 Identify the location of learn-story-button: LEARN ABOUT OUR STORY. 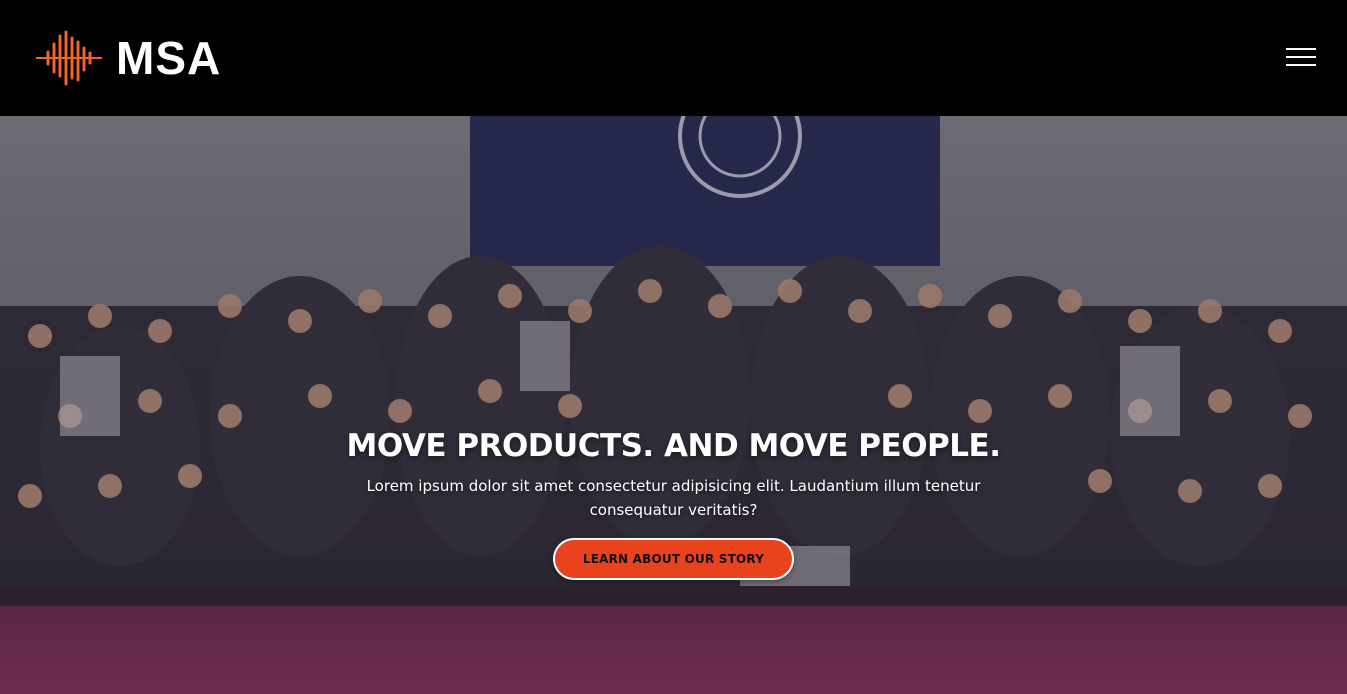
(673, 559).